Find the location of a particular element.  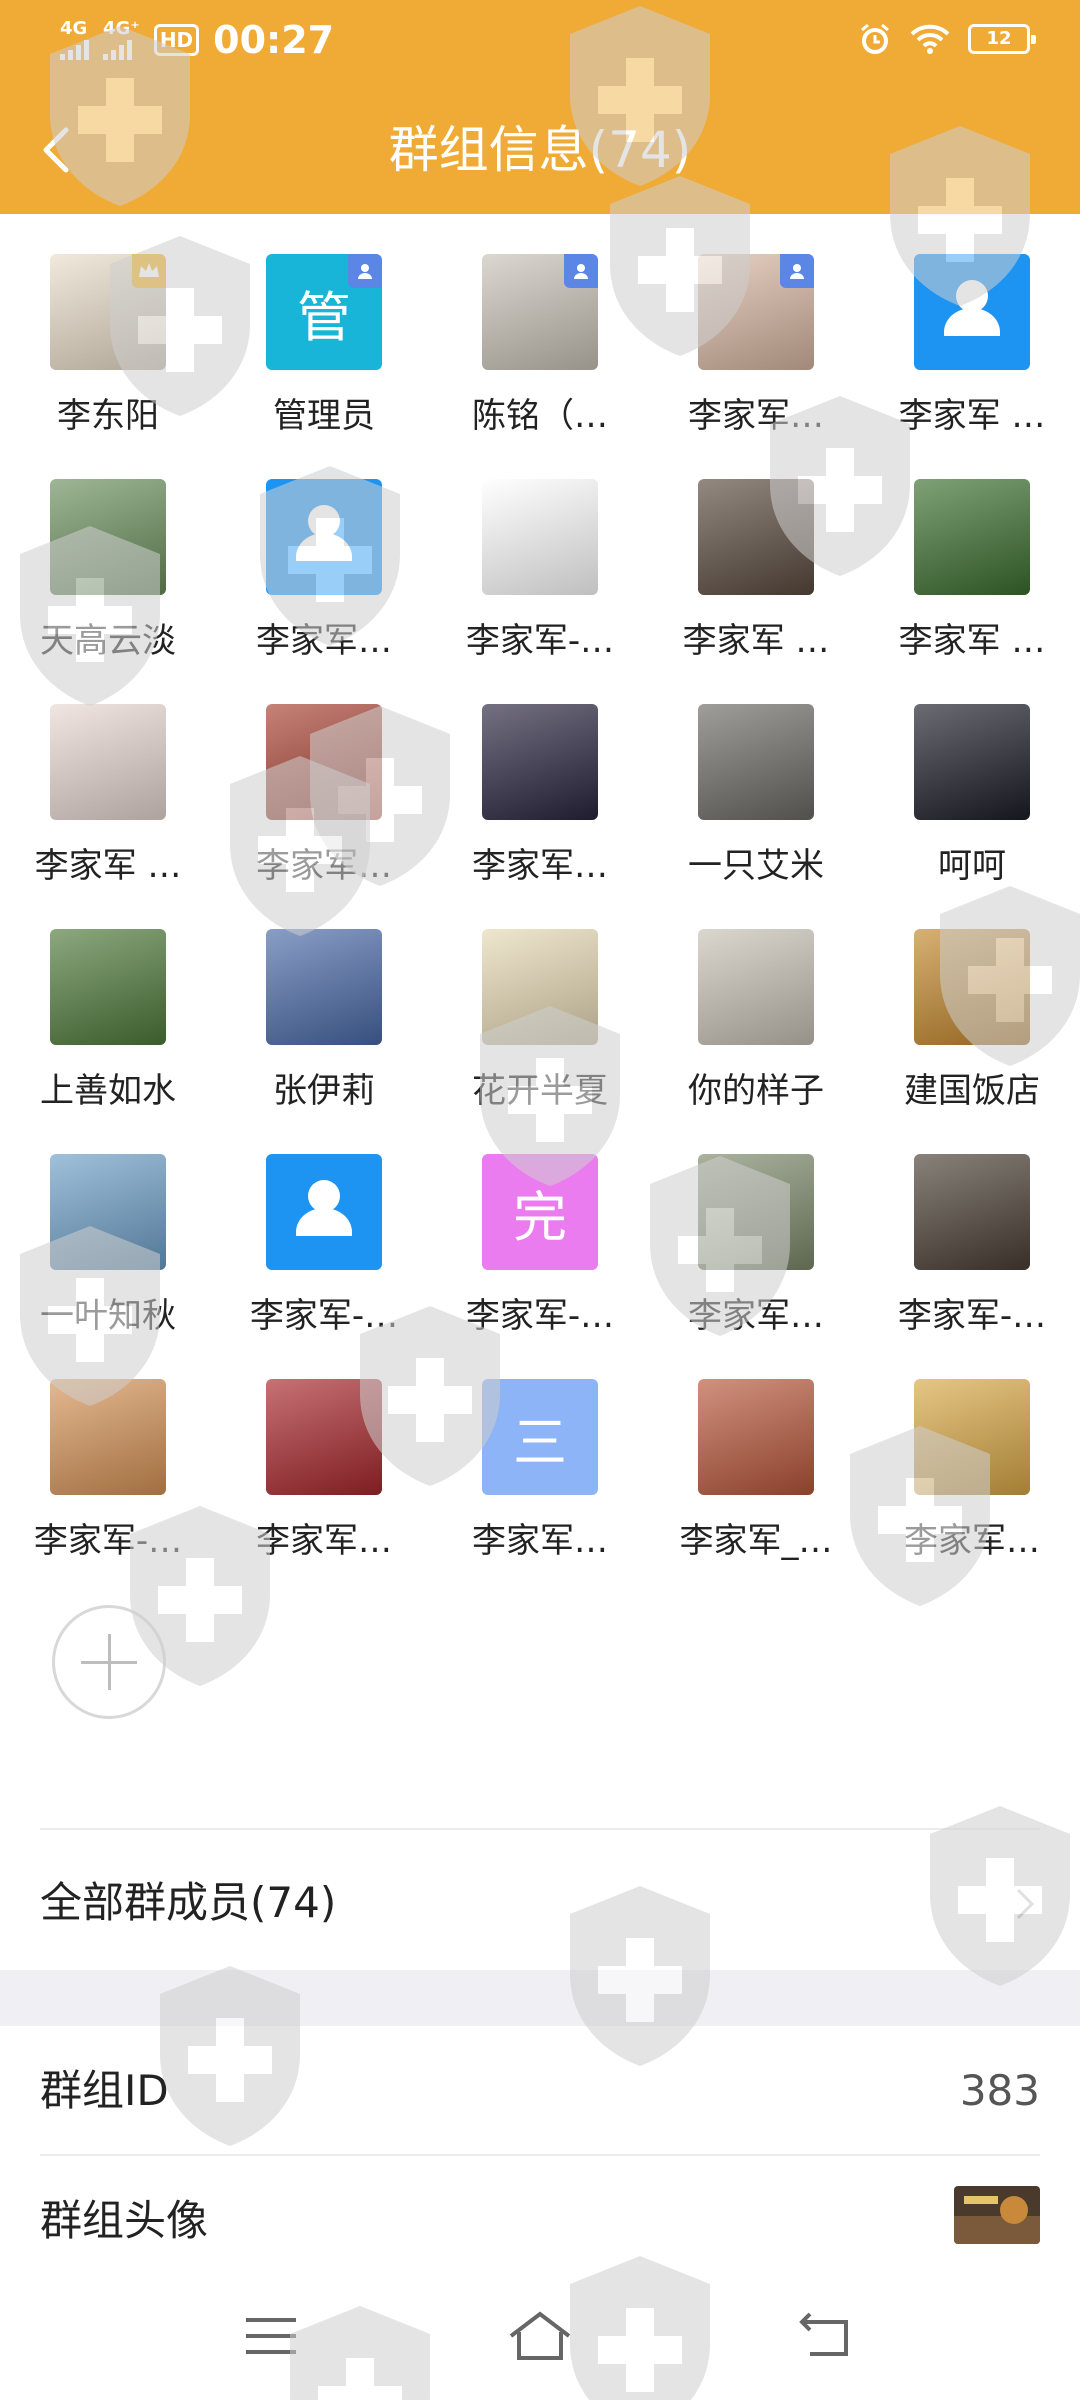

member-name: 一叶知秋 is located at coordinates (108, 1316).